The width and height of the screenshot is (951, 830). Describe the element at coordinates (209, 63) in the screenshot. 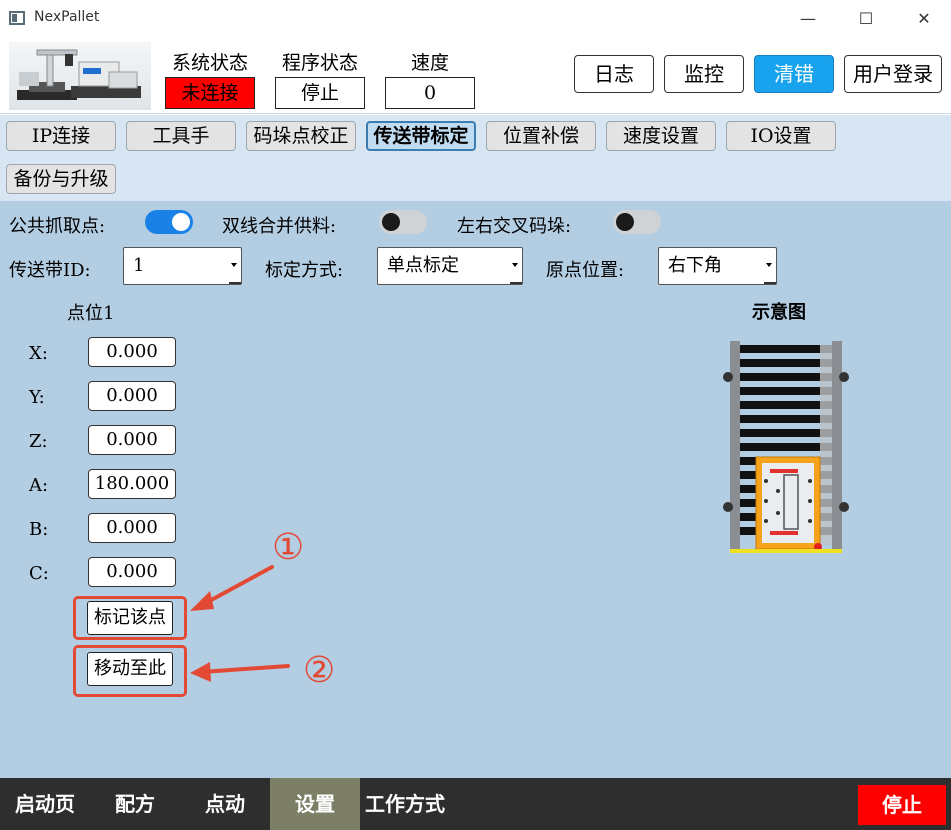

I see `system-status-label: 系统状态` at that location.